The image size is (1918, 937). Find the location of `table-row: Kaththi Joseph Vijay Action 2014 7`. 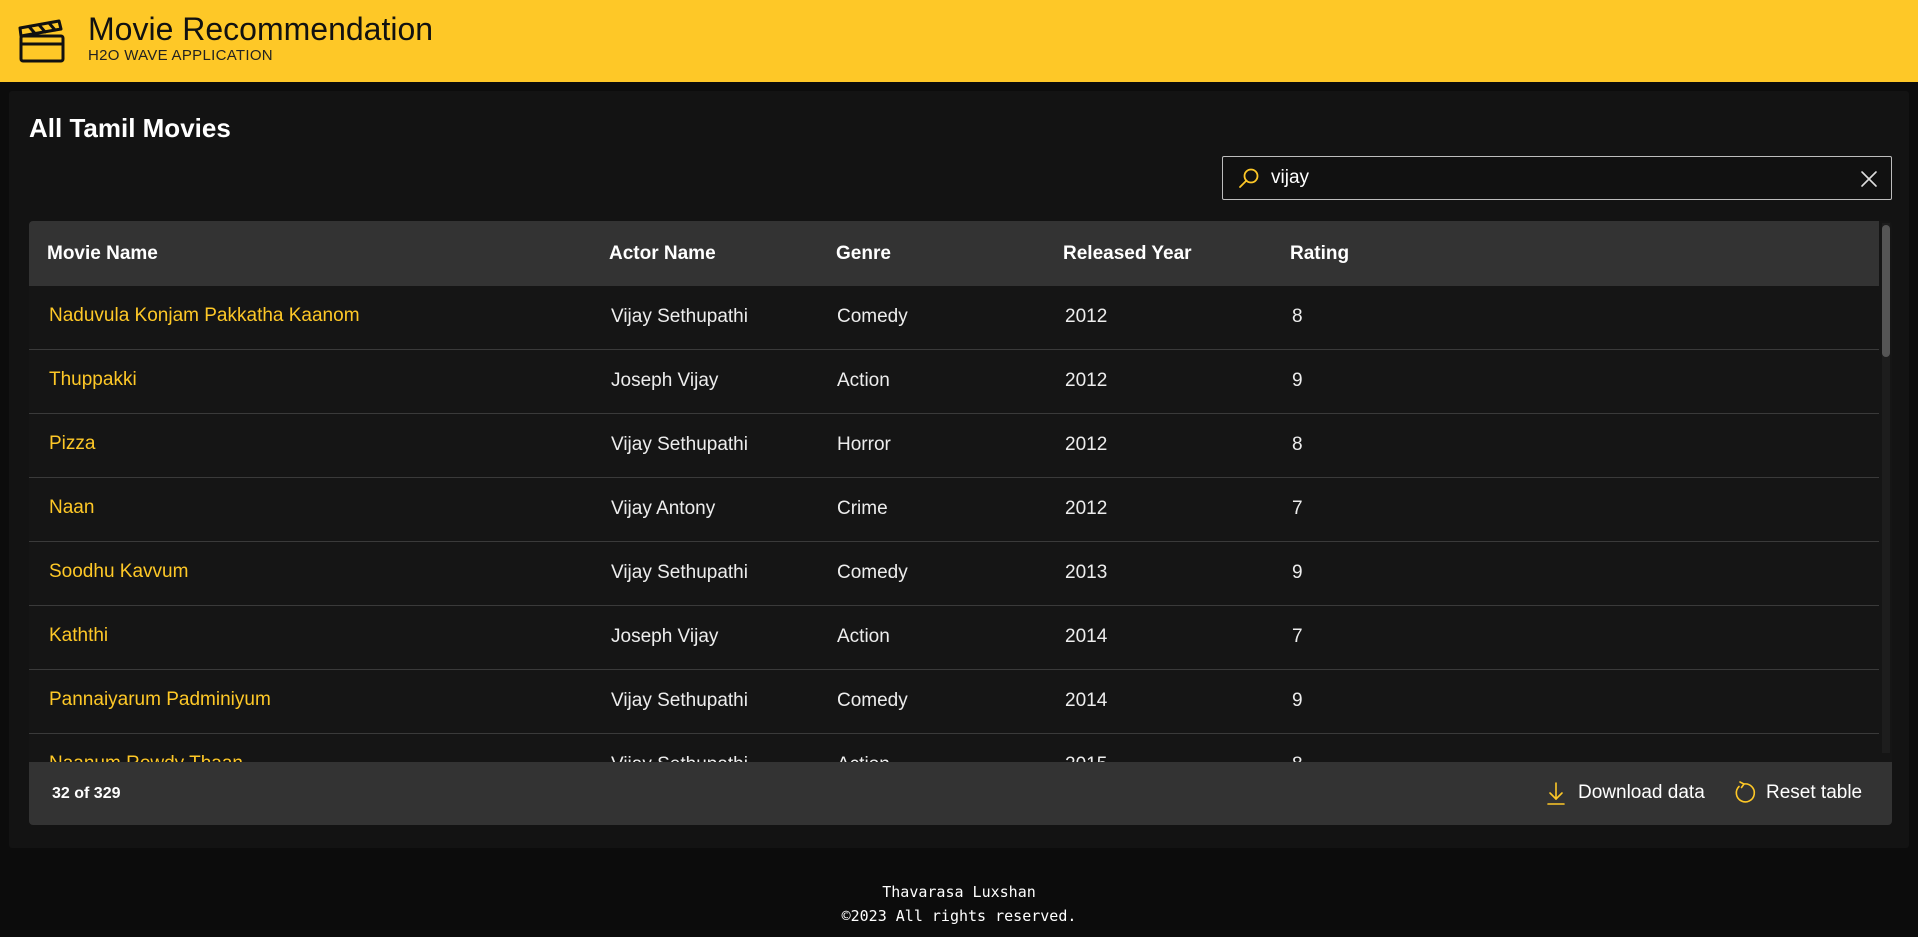

table-row: Kaththi Joseph Vijay Action 2014 7 is located at coordinates (954, 638).